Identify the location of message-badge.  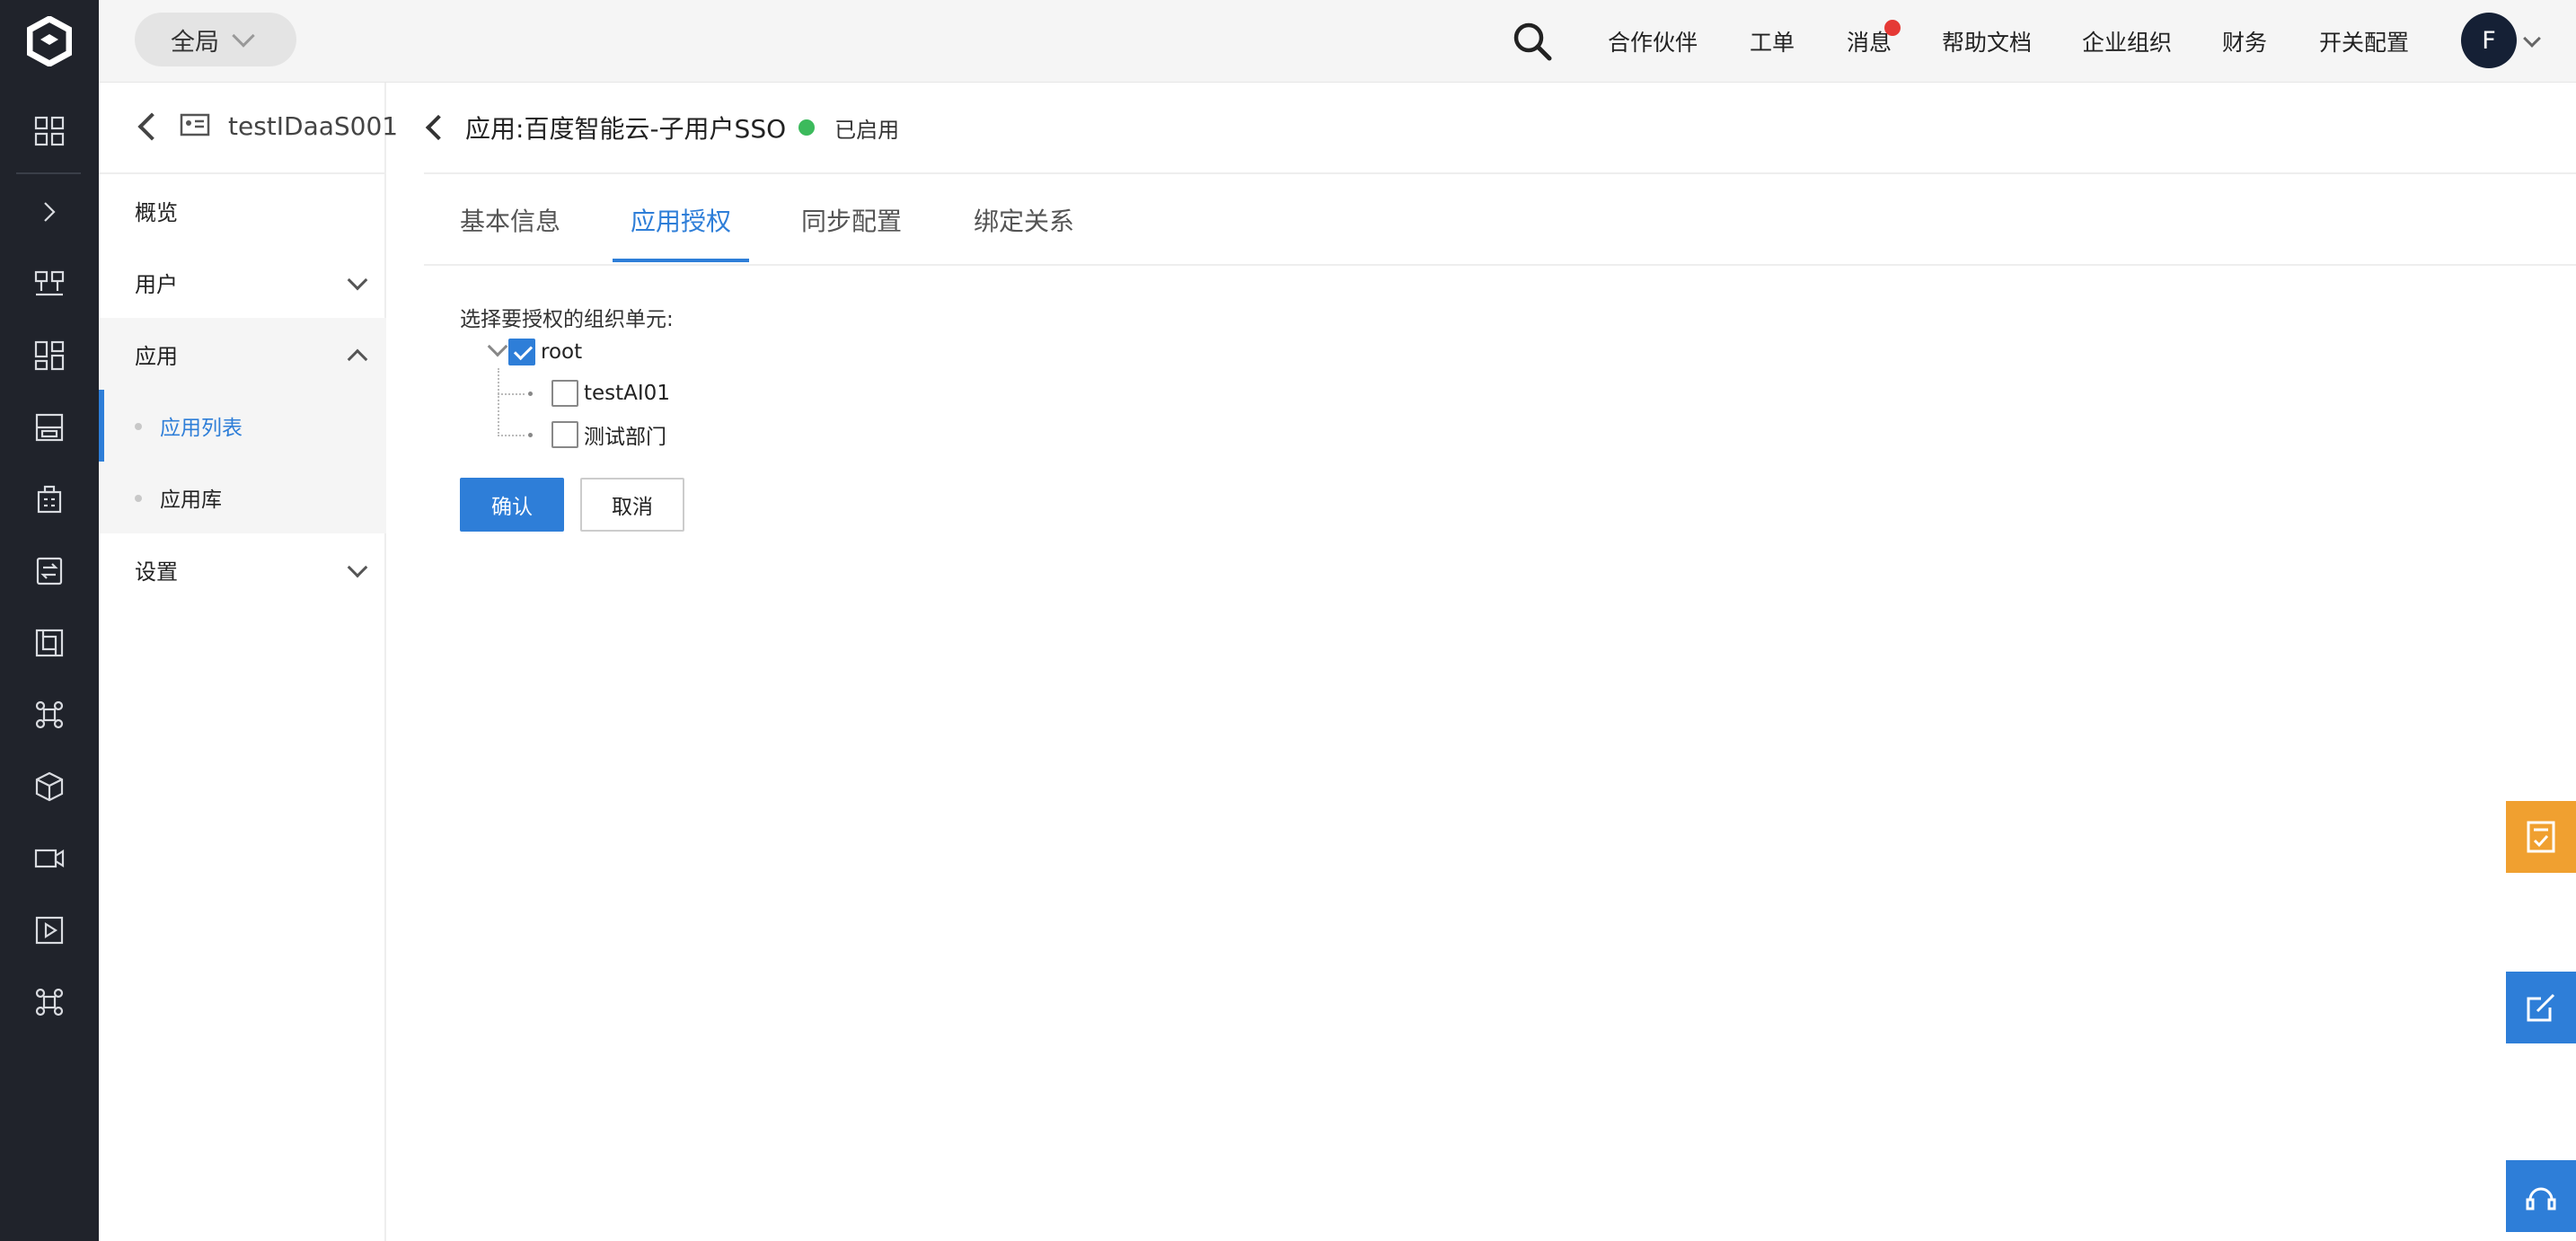
(1893, 28).